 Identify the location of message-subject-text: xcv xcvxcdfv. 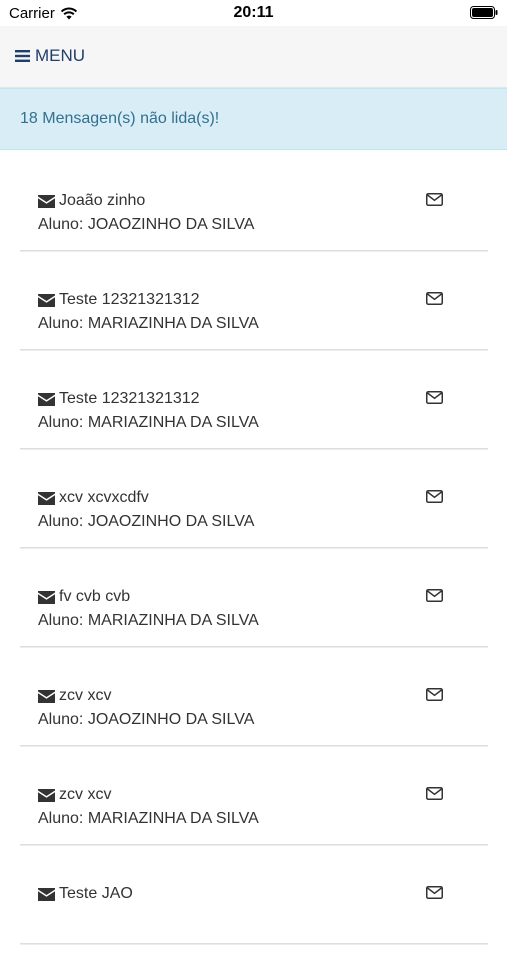
(104, 497).